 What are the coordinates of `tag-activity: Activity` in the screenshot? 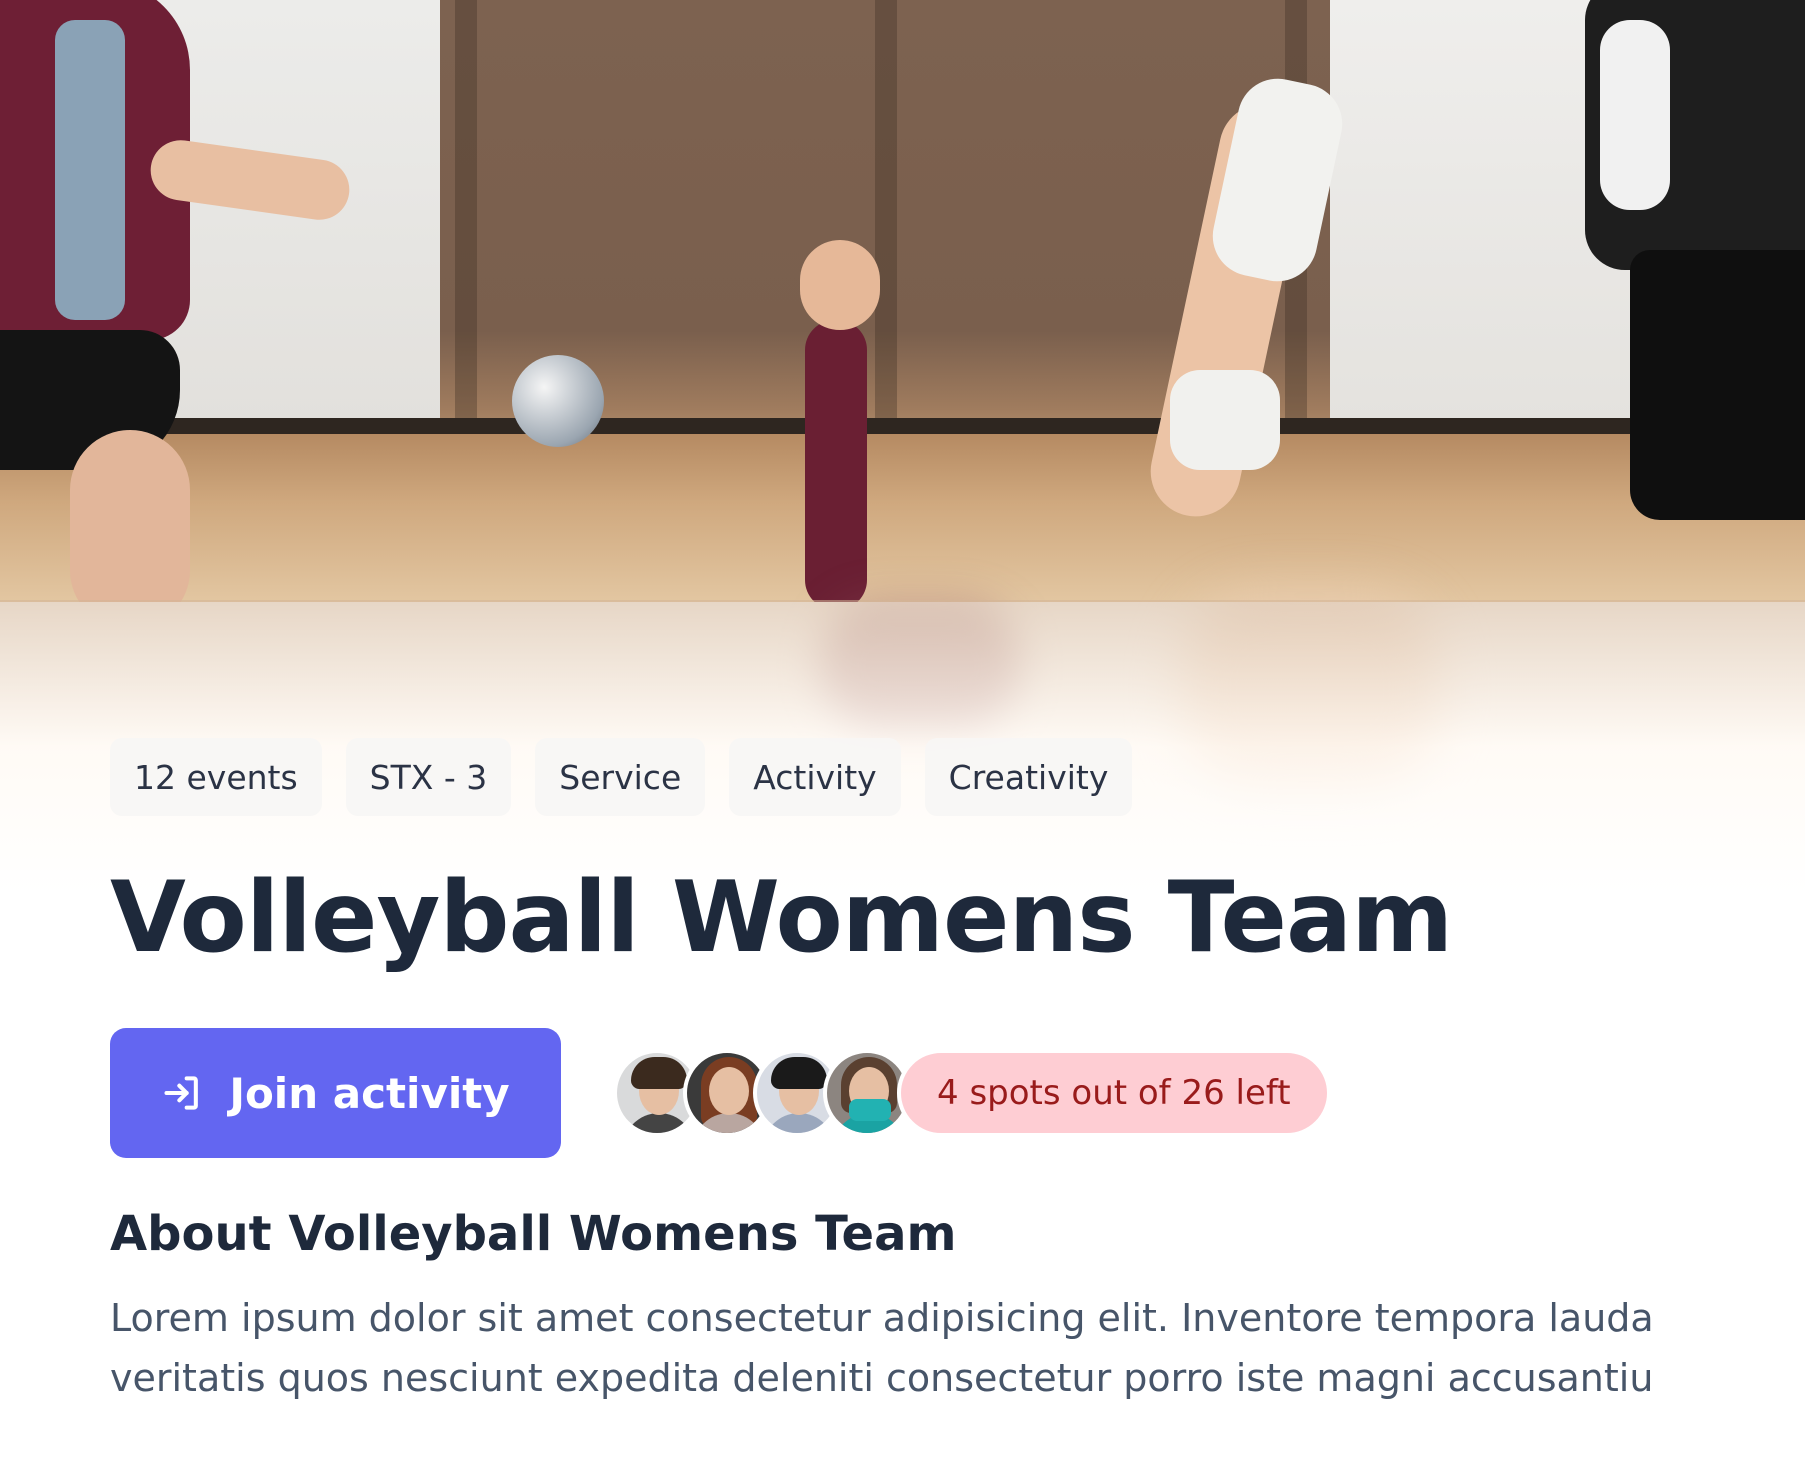 It's located at (815, 777).